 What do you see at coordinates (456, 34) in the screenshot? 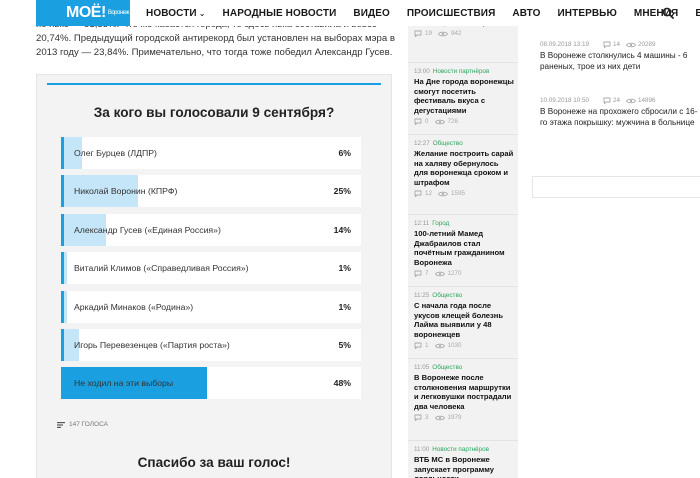
I see `view-count: 942` at bounding box center [456, 34].